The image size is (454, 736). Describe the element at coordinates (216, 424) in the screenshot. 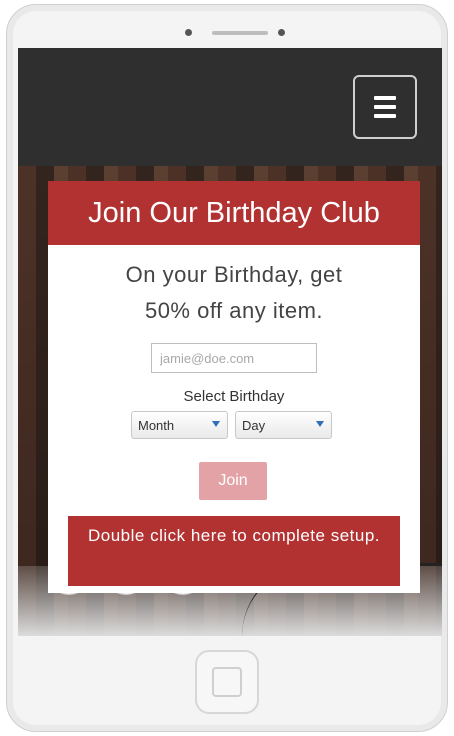

I see `month-dropdown-arrow-icon` at that location.